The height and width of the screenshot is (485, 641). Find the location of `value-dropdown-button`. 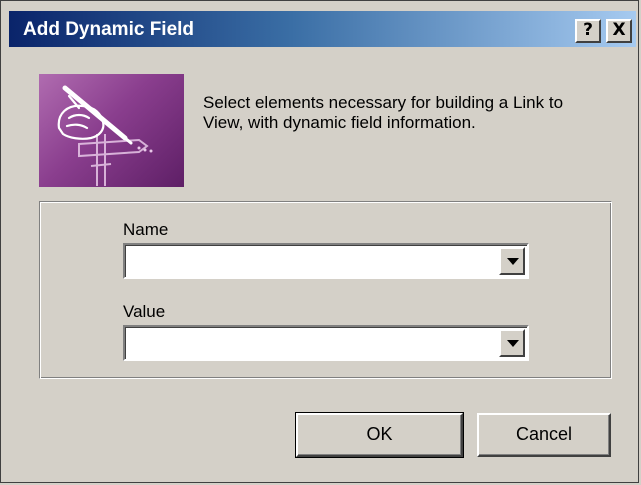

value-dropdown-button is located at coordinates (512, 343).